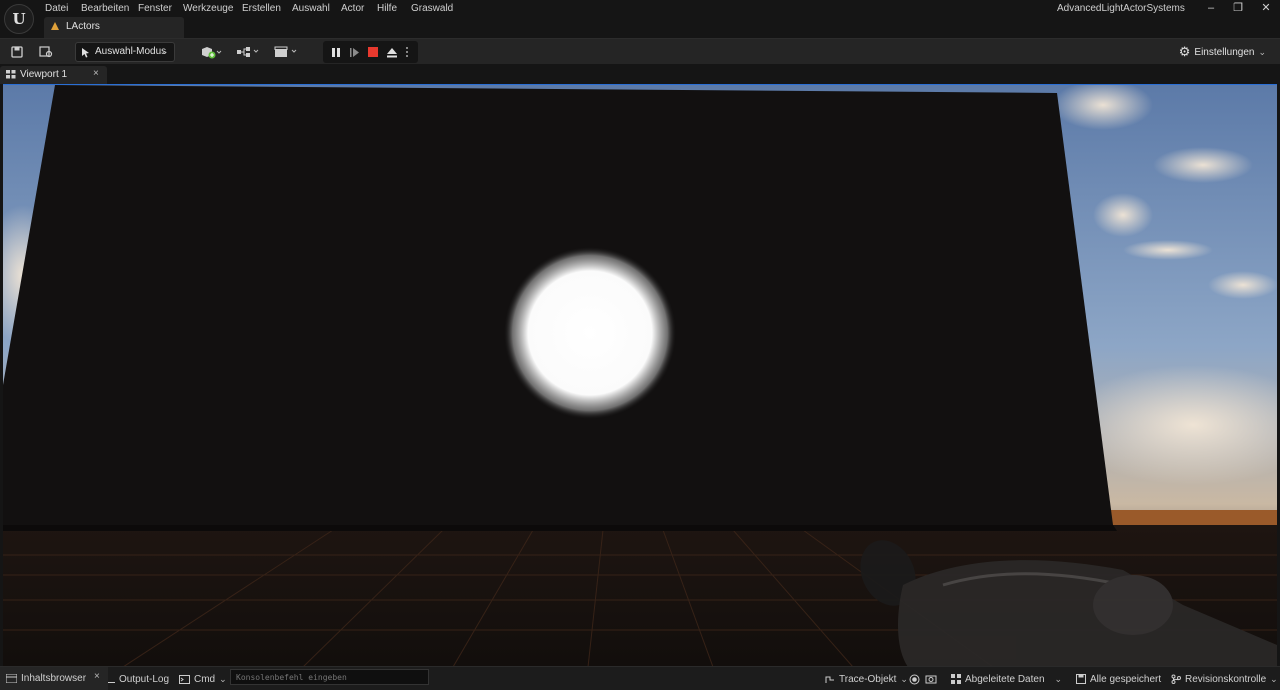 The width and height of the screenshot is (1280, 690). I want to click on unreal-logo-icon: U, so click(19, 19).